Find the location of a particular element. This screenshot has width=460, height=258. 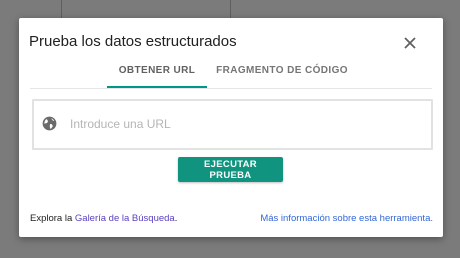

footer-explore-text: Explora la Galería de la Búsqueda. is located at coordinates (103, 218).